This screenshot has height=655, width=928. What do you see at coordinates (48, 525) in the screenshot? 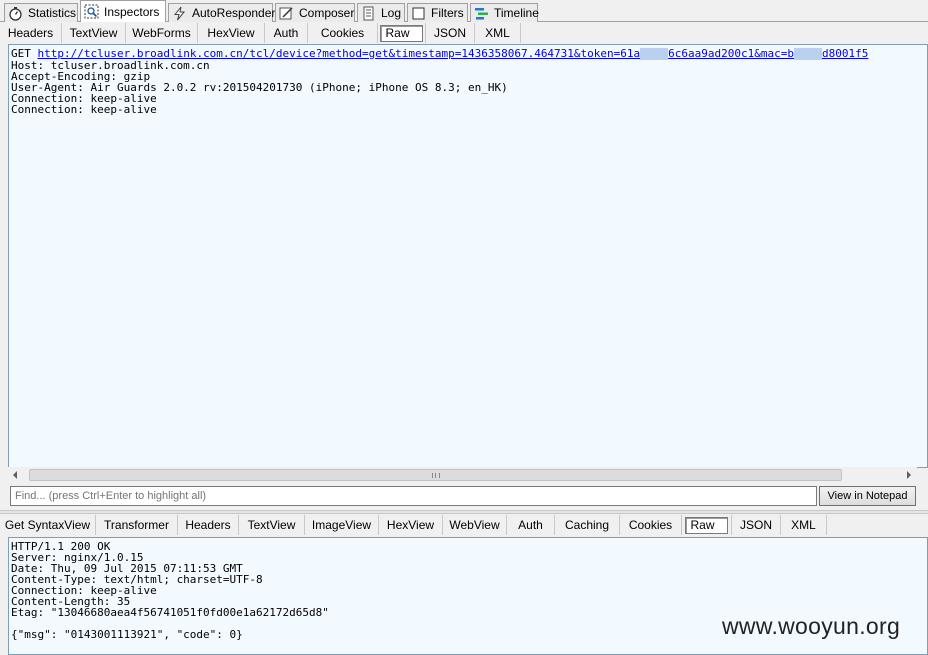
I see `response-tab-syntaxview: Get SyntaxView` at bounding box center [48, 525].